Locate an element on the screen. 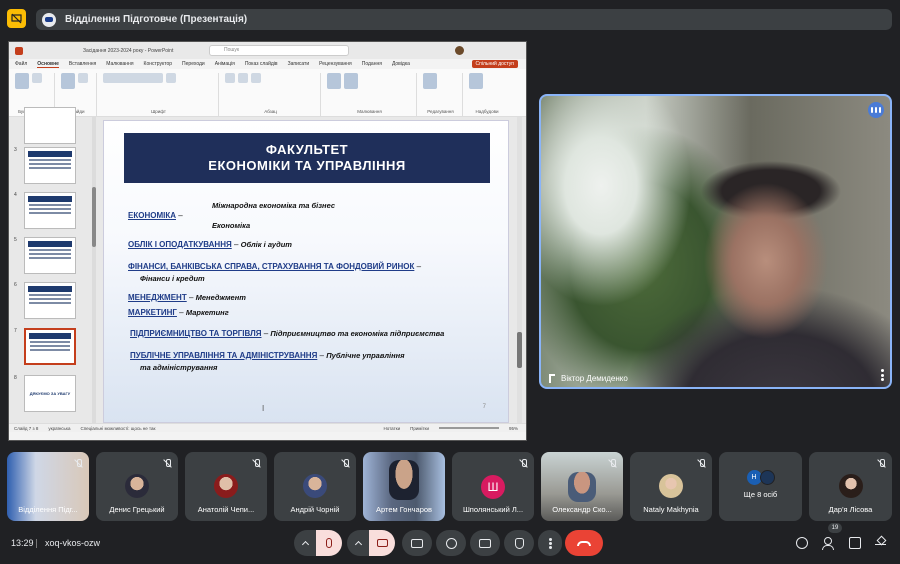  presentation-indicator-button is located at coordinates (16, 18).